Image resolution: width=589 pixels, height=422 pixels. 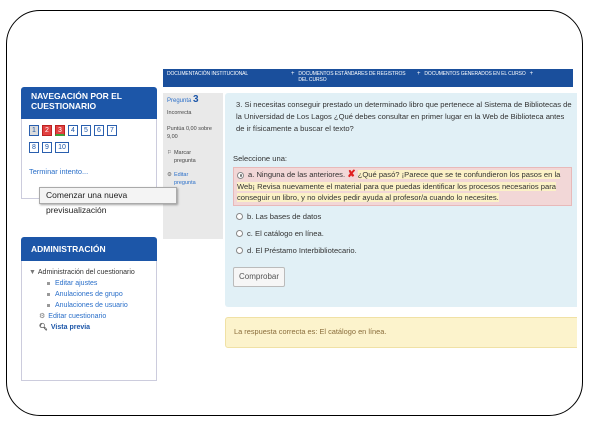 I want to click on magnifier-icon: 🔍︎, so click(x=43, y=327).